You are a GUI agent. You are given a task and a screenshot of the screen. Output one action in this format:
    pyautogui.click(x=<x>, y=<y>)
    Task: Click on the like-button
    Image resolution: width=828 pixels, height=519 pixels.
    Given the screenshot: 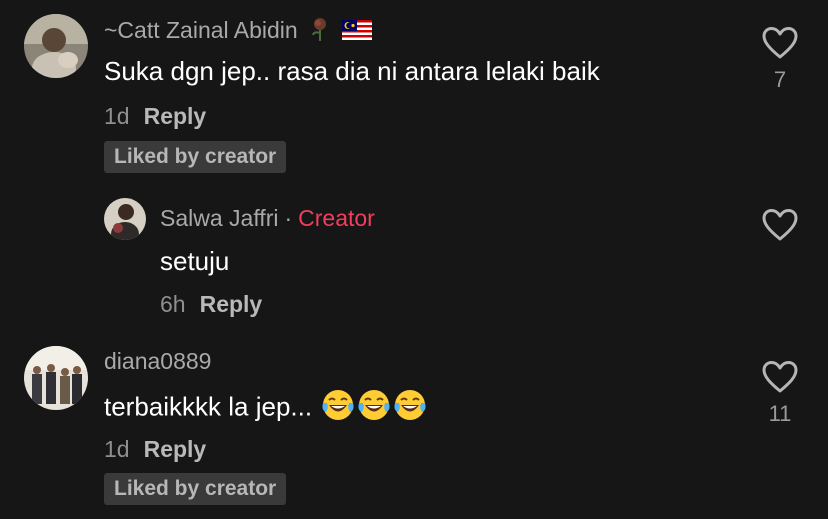 What is the action you would take?
    pyautogui.click(x=780, y=227)
    